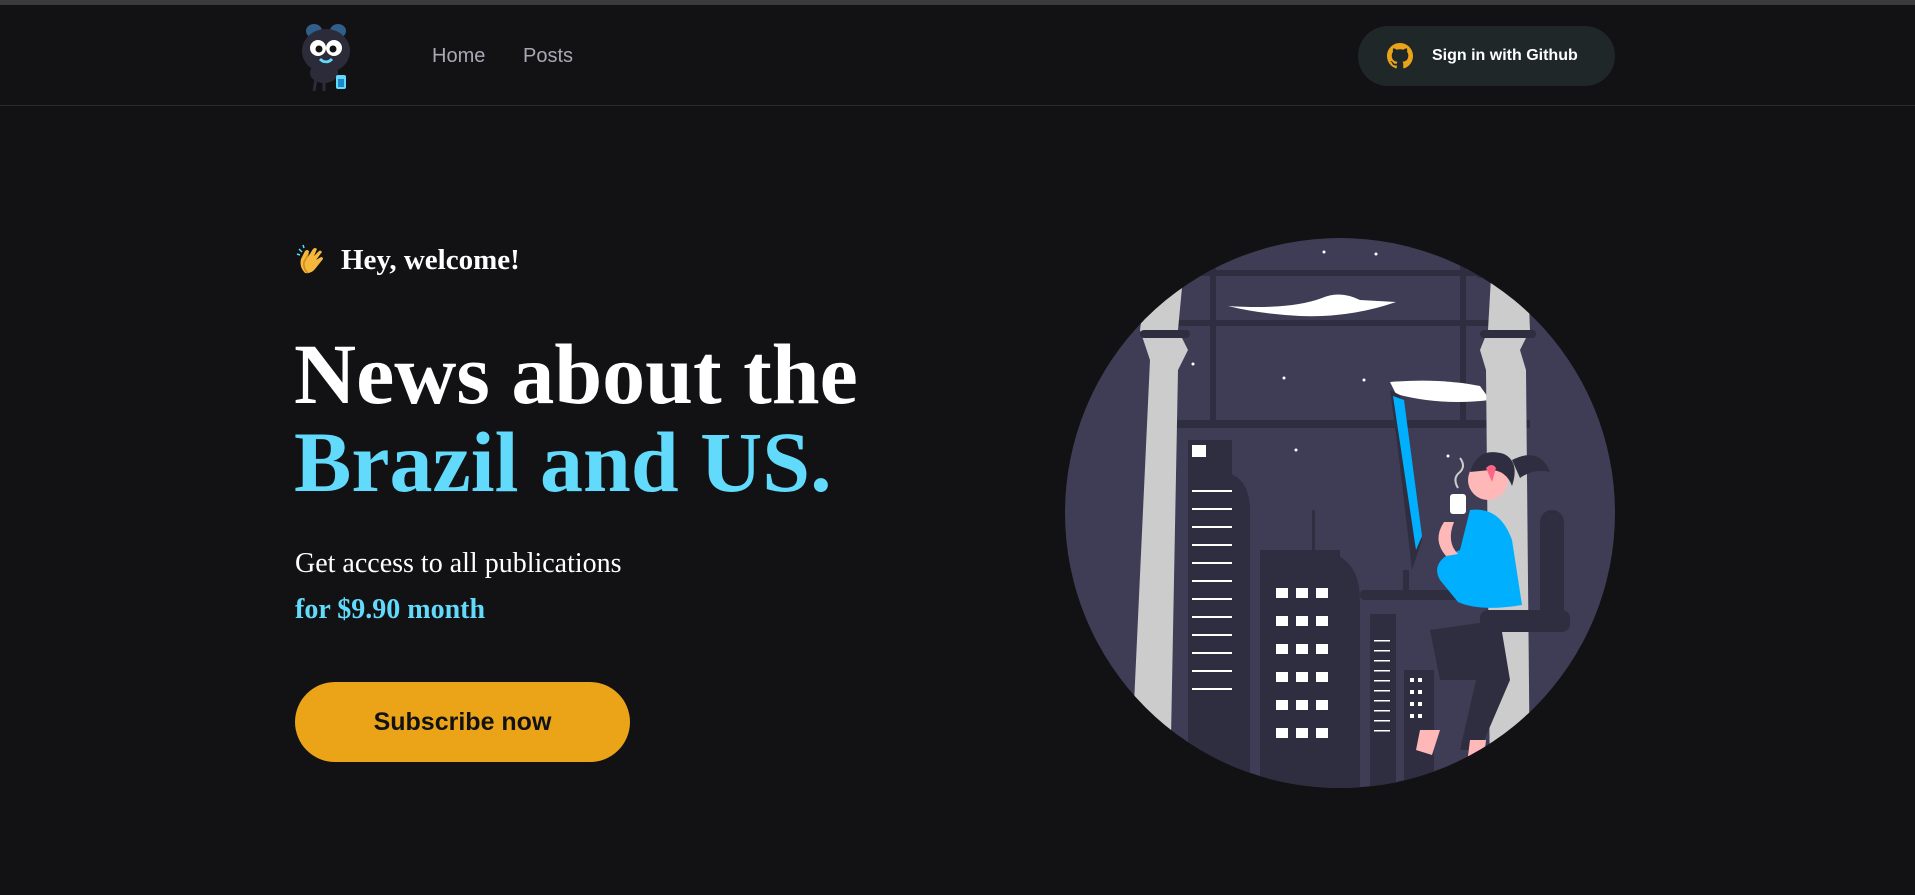 The width and height of the screenshot is (1915, 895). I want to click on site-header: Home Posts Sign in with Github, so click(957, 55).